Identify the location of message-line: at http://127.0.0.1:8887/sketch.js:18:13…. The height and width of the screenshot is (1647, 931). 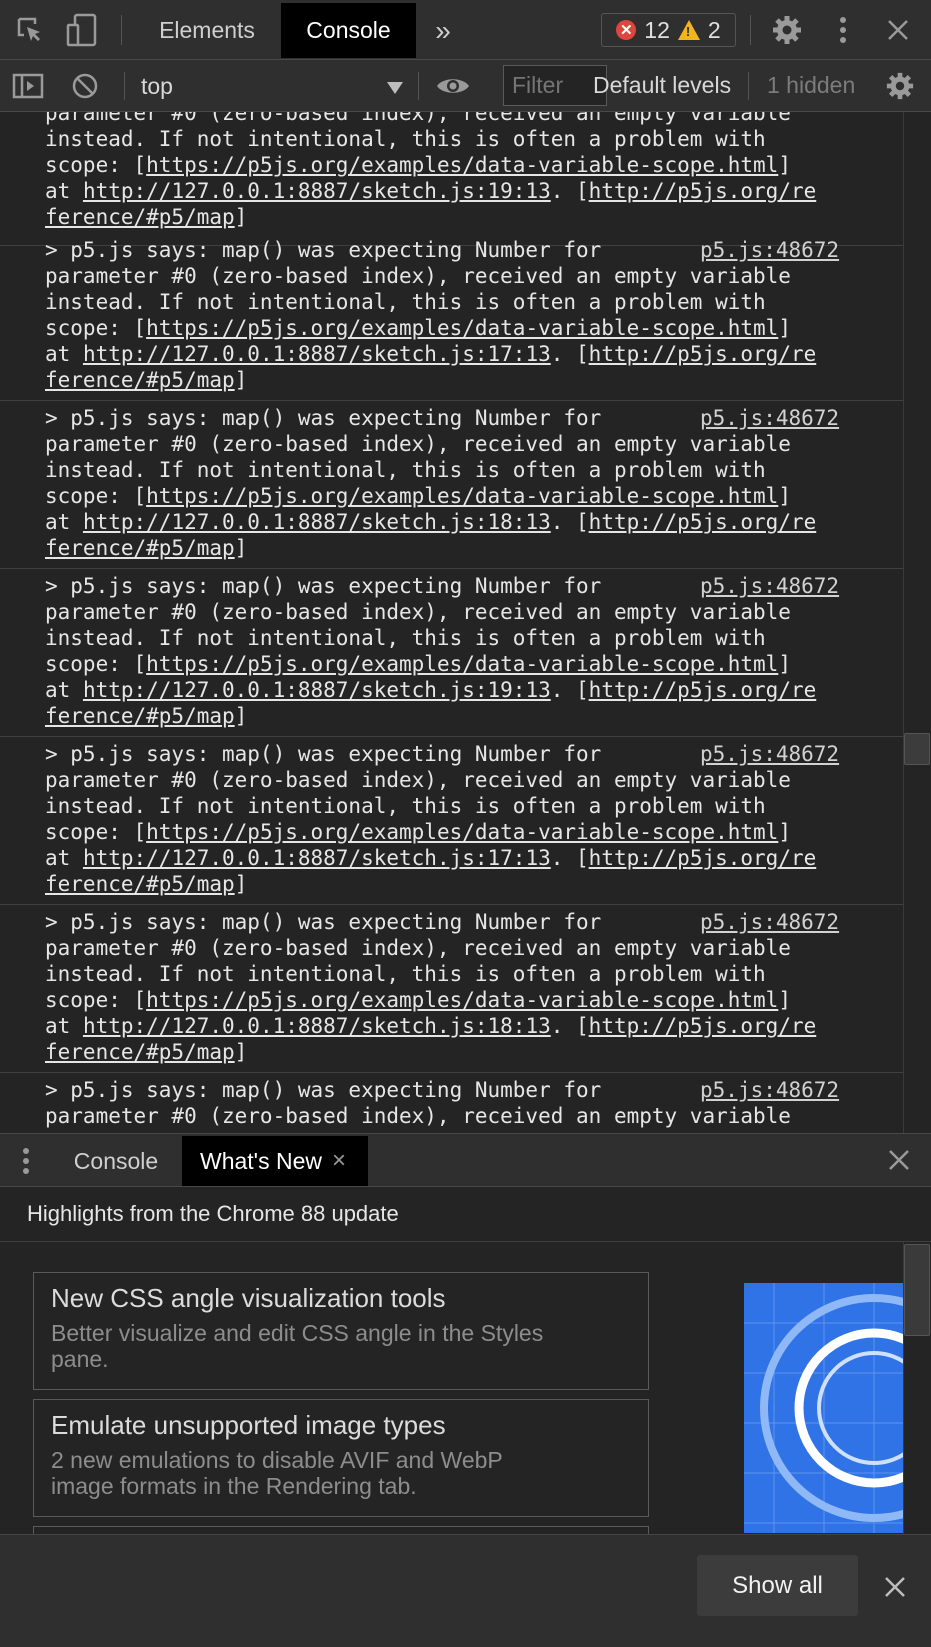
(431, 522).